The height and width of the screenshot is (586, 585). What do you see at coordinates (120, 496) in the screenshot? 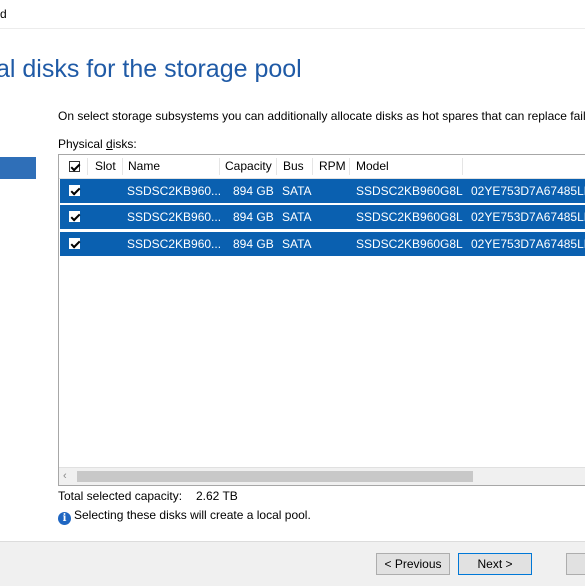
I see `total-capacity-label: Total selected capacity:` at bounding box center [120, 496].